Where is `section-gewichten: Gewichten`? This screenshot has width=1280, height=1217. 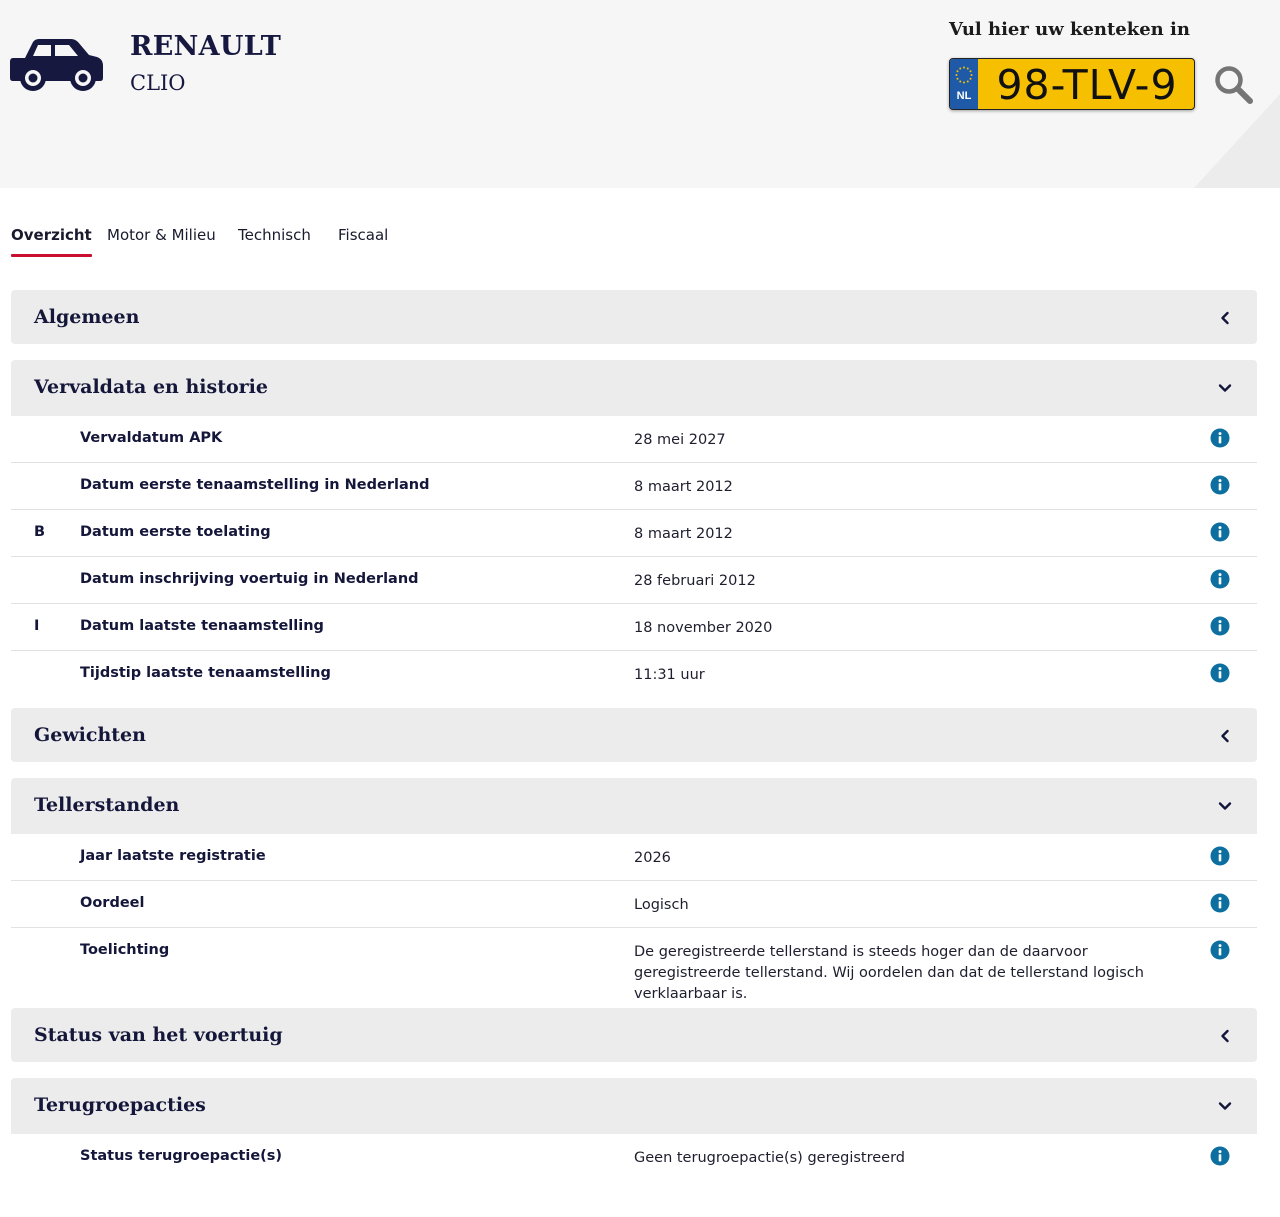
section-gewichten: Gewichten is located at coordinates (634, 735).